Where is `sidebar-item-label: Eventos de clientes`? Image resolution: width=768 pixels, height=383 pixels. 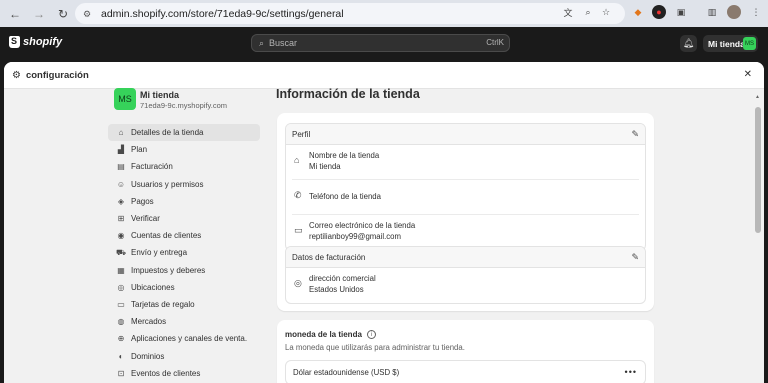 sidebar-item-label: Eventos de clientes is located at coordinates (166, 373).